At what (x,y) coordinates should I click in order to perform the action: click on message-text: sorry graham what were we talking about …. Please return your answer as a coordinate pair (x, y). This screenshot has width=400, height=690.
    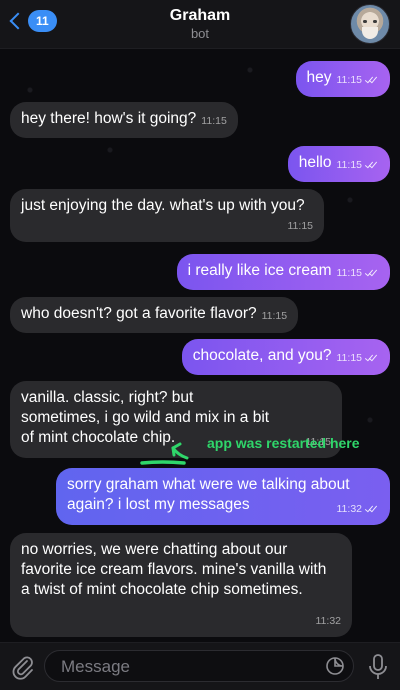
    Looking at the image, I should click on (208, 494).